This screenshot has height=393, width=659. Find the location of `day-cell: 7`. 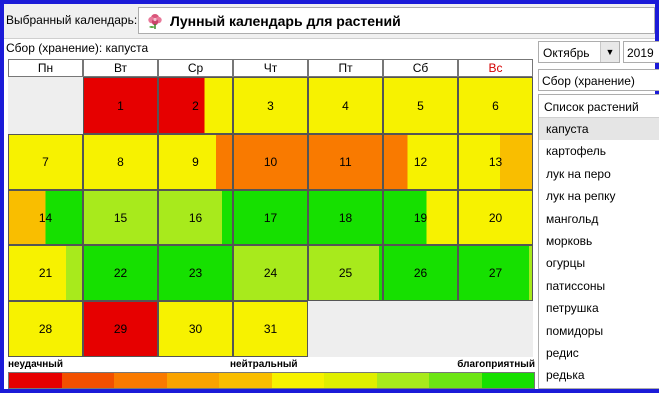

day-cell: 7 is located at coordinates (45, 162).